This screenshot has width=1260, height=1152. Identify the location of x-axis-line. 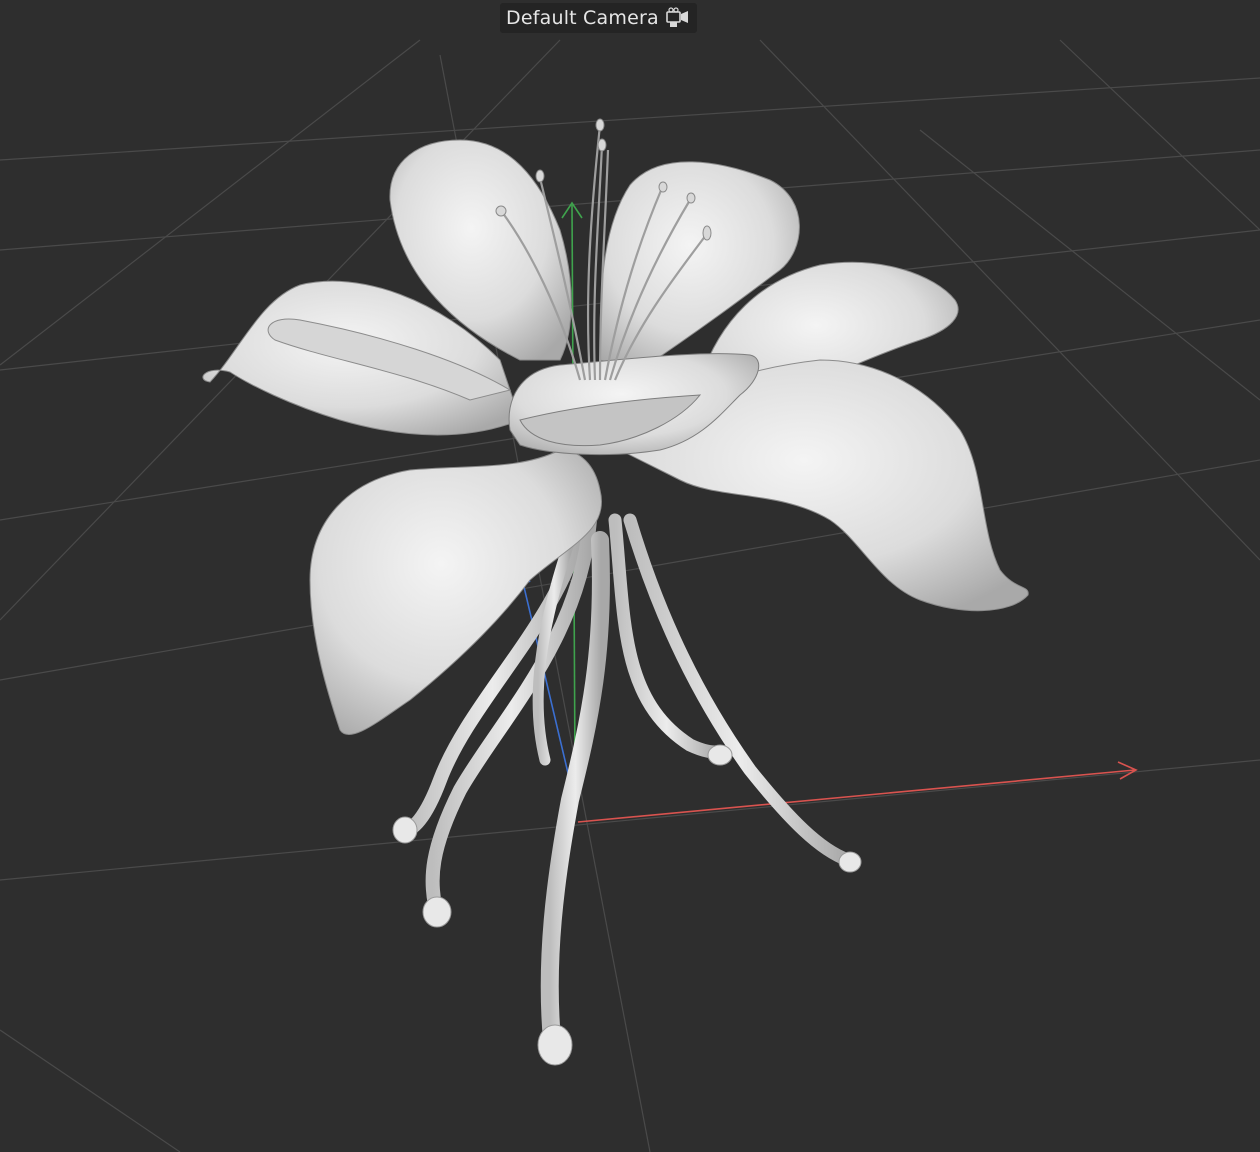
(856, 796).